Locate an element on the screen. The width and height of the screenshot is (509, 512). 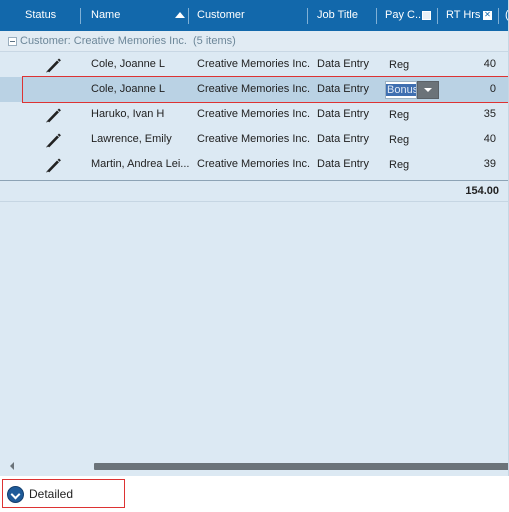
column-header-job-title: Job Title is located at coordinates (337, 15).